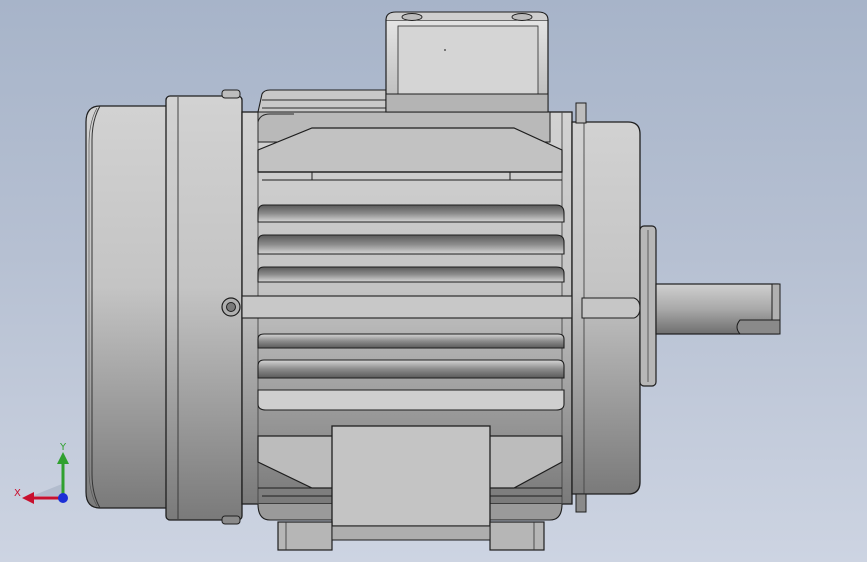 Image resolution: width=867 pixels, height=562 pixels. I want to click on terminal-box, so click(467, 62).